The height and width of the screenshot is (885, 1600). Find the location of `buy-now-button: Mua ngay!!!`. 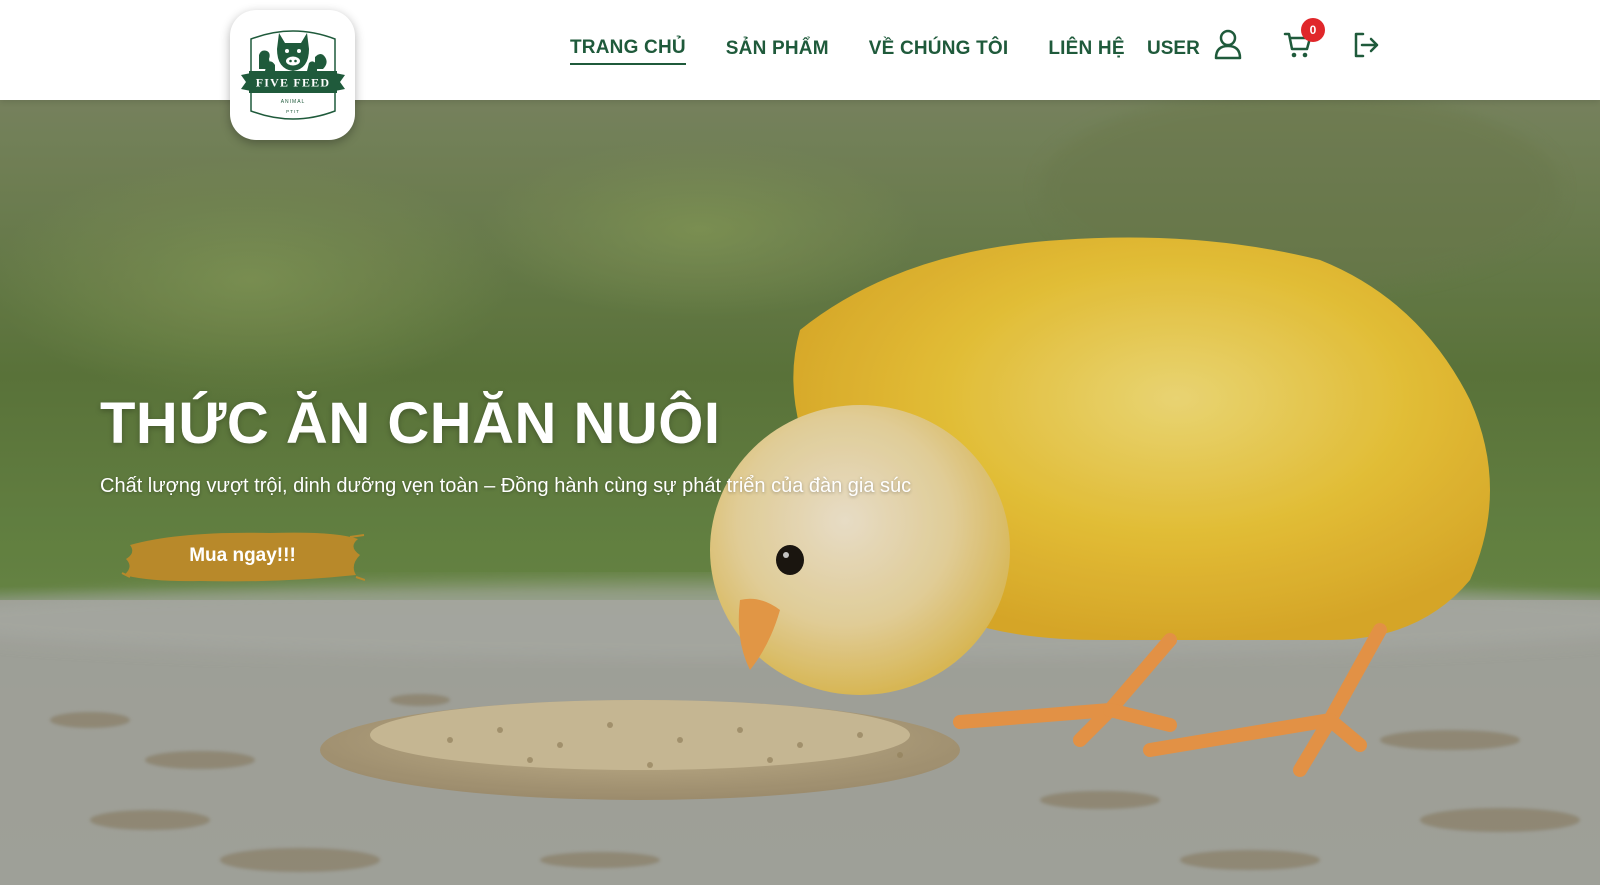

buy-now-button: Mua ngay!!! is located at coordinates (243, 556).